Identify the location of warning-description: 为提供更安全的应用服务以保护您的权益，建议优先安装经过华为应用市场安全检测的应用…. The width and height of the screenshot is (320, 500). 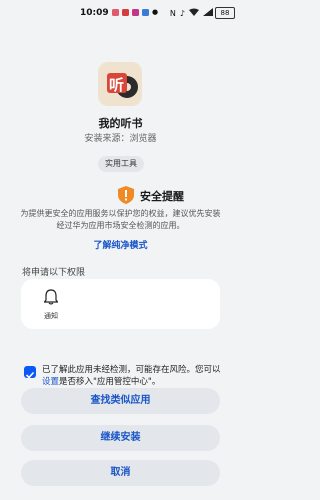
(120, 219).